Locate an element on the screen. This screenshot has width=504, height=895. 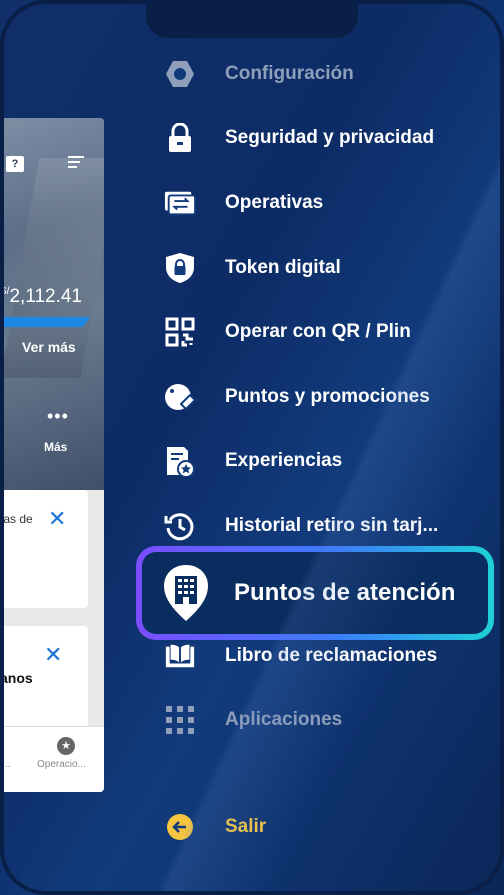
menu-label: Libro de reclamaciones is located at coordinates (331, 655).